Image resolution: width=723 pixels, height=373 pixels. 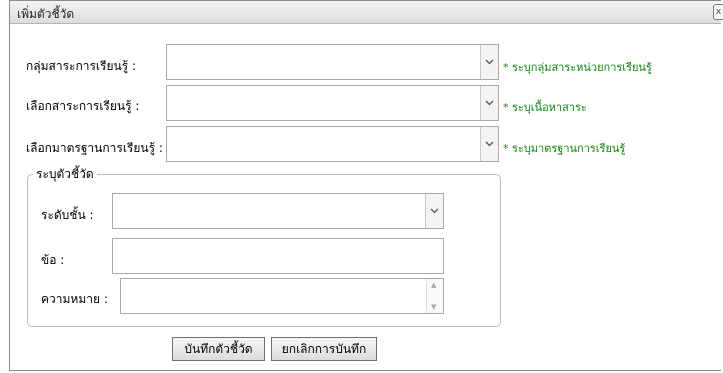 What do you see at coordinates (282, 296) in the screenshot?
I see `meaning-textarea: ▲ ▼` at bounding box center [282, 296].